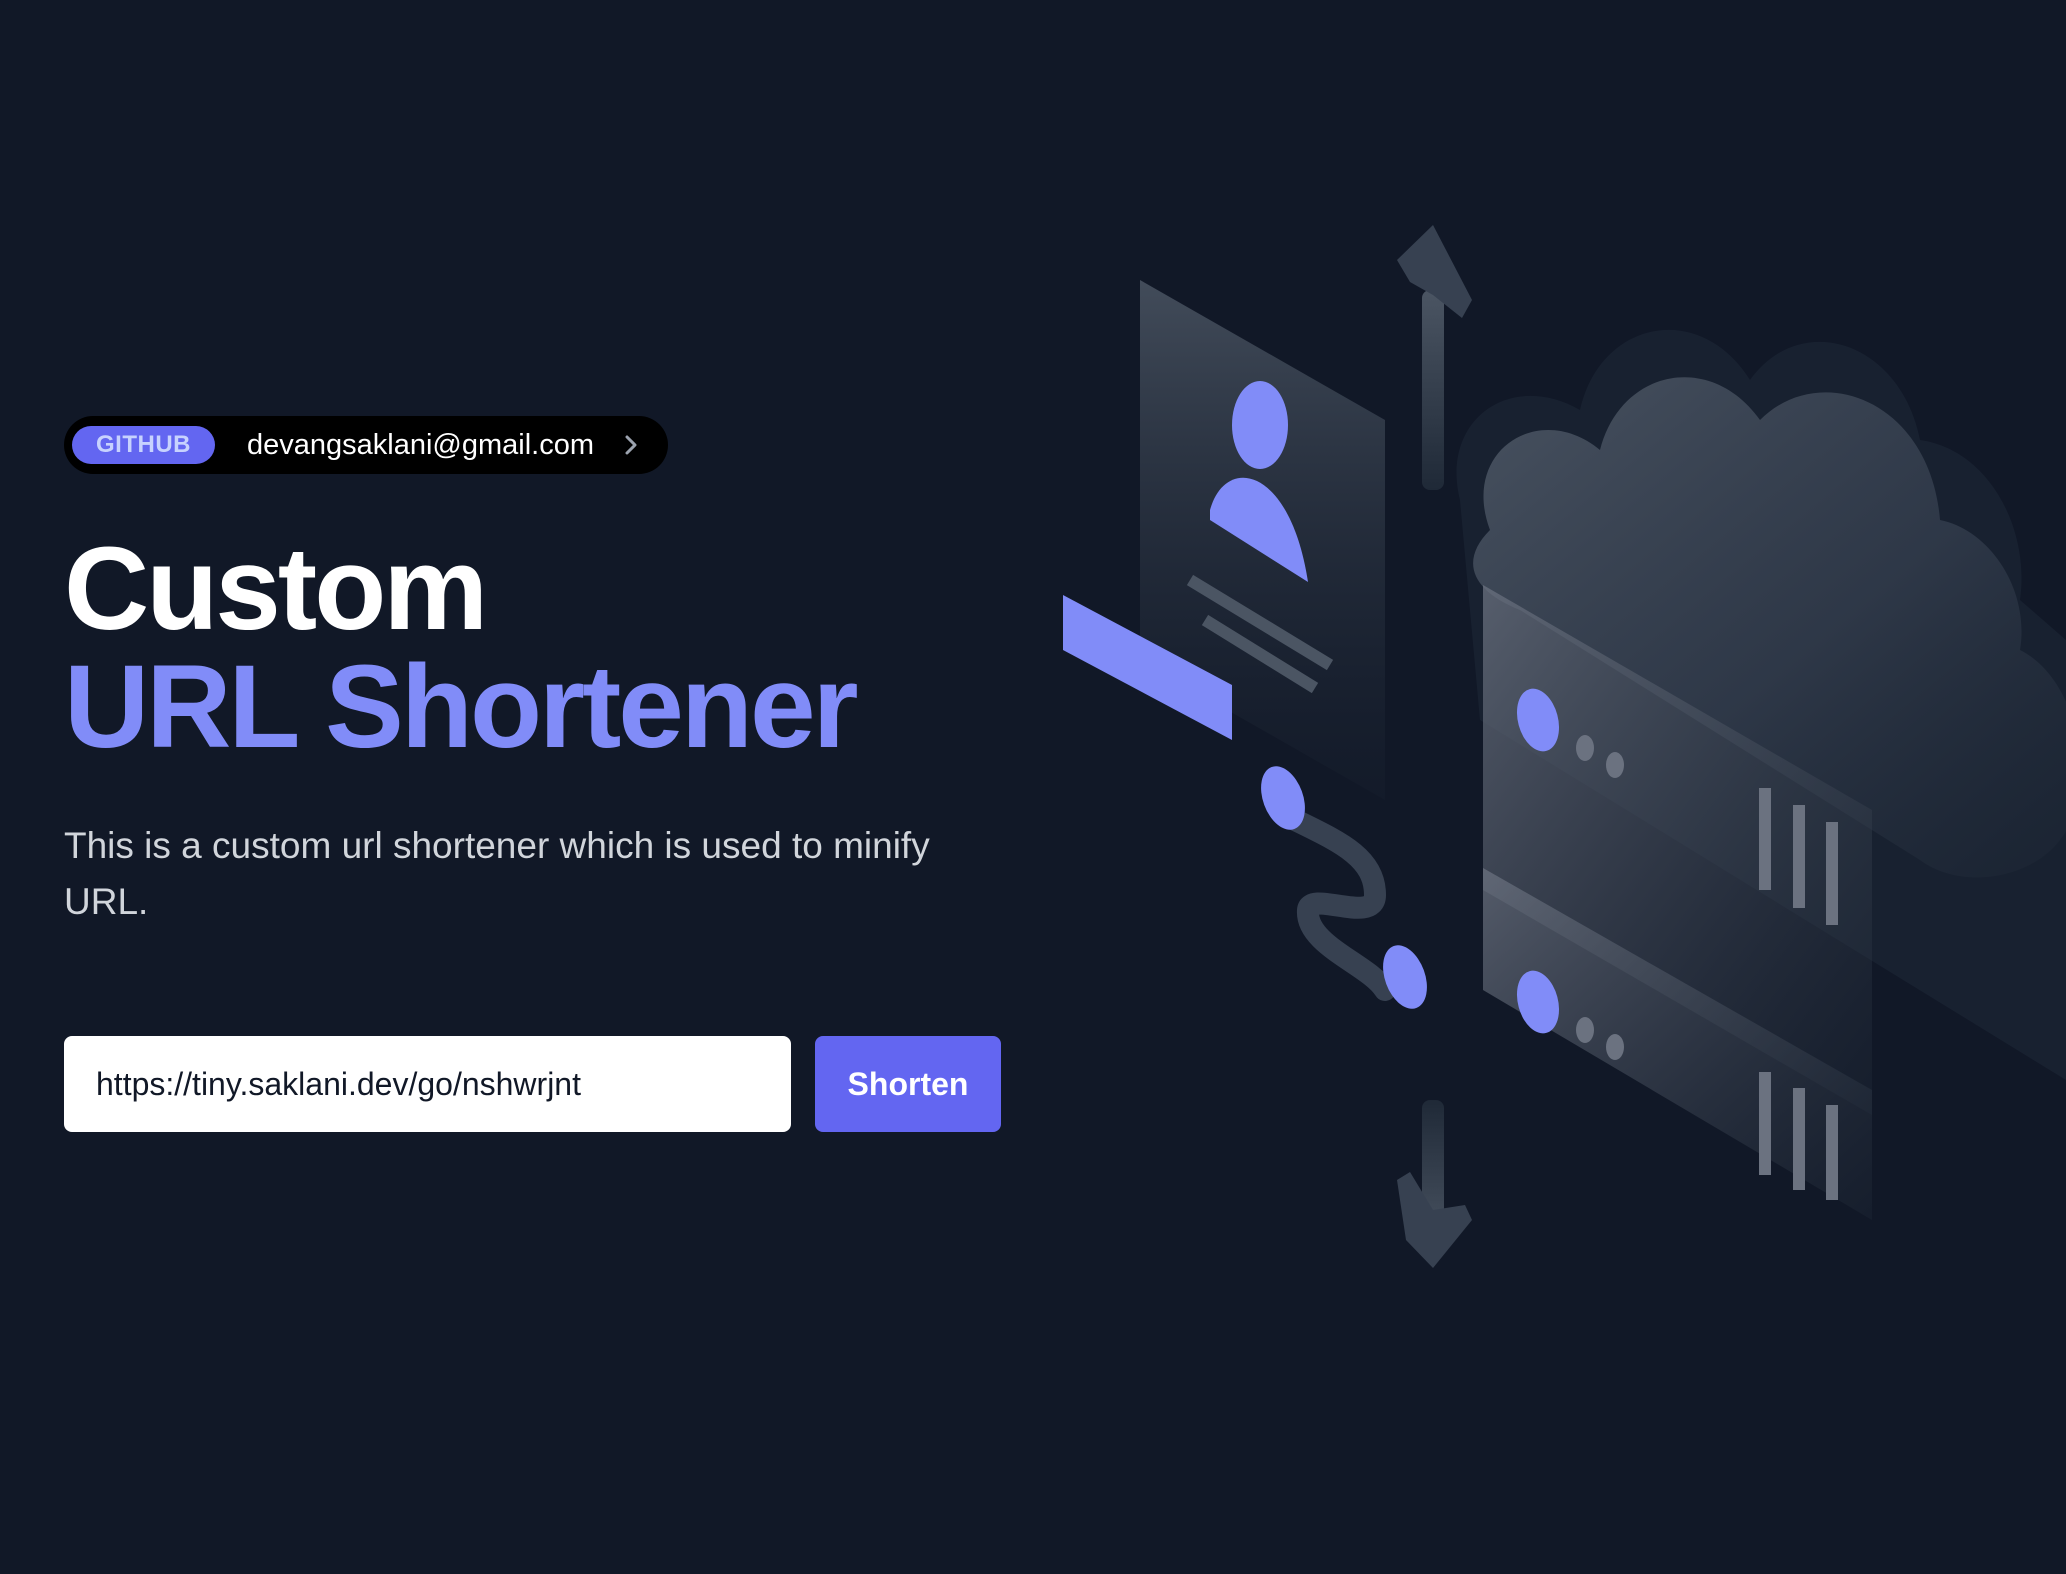  I want to click on shorten-form: Shorten, so click(544, 1084).